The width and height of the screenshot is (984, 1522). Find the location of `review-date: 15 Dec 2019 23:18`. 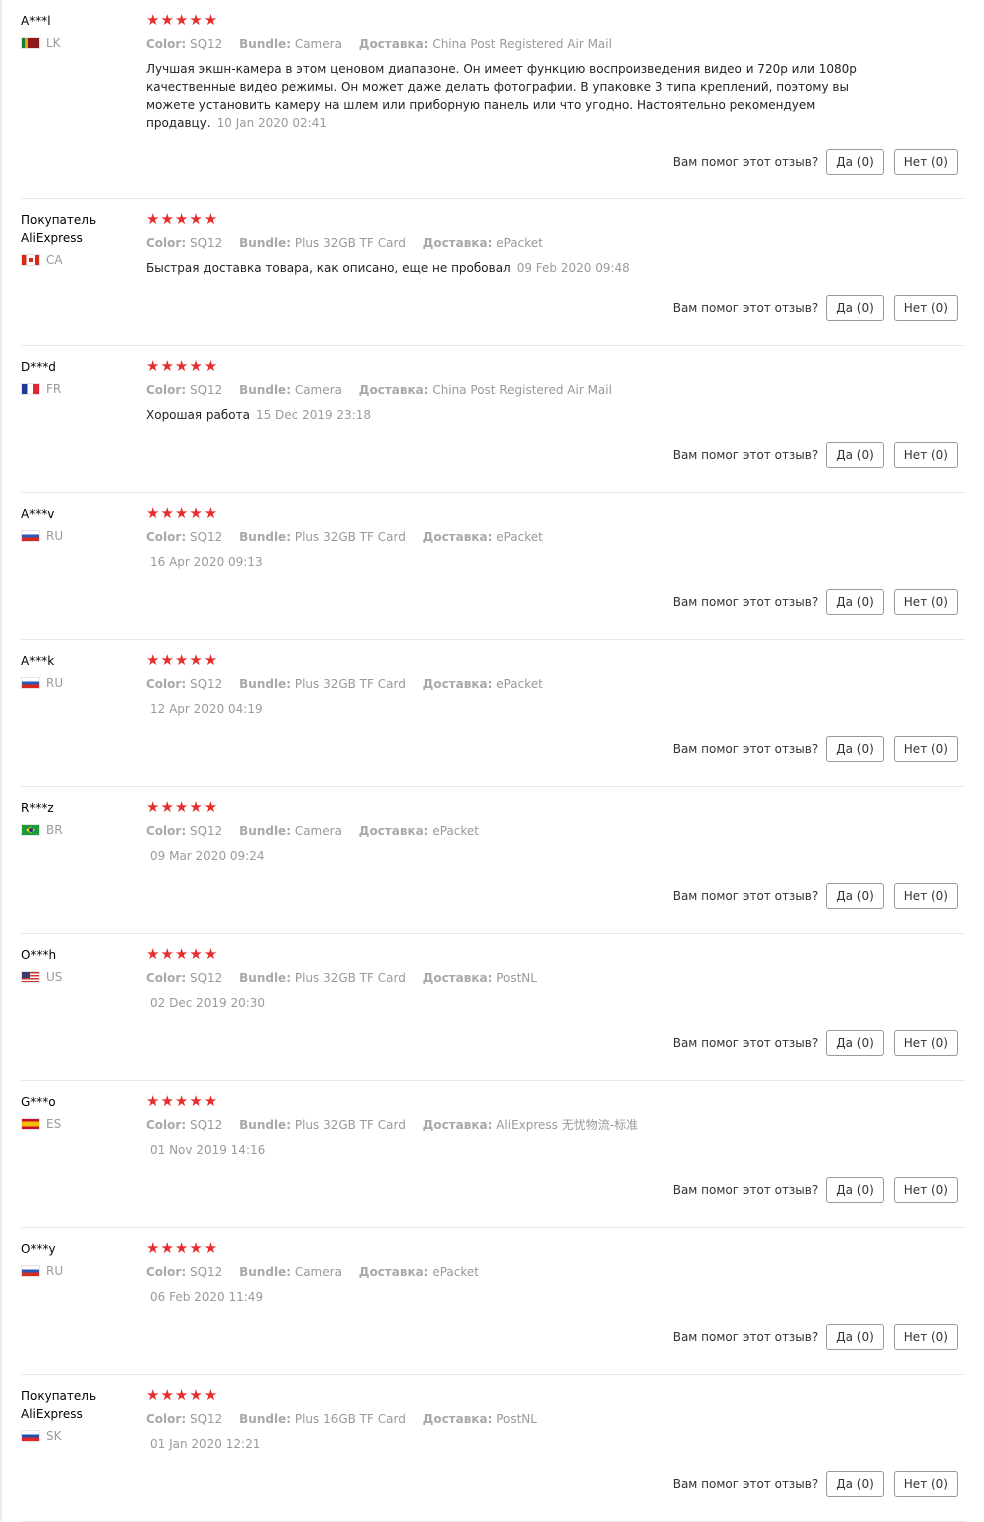

review-date: 15 Dec 2019 23:18 is located at coordinates (313, 415).